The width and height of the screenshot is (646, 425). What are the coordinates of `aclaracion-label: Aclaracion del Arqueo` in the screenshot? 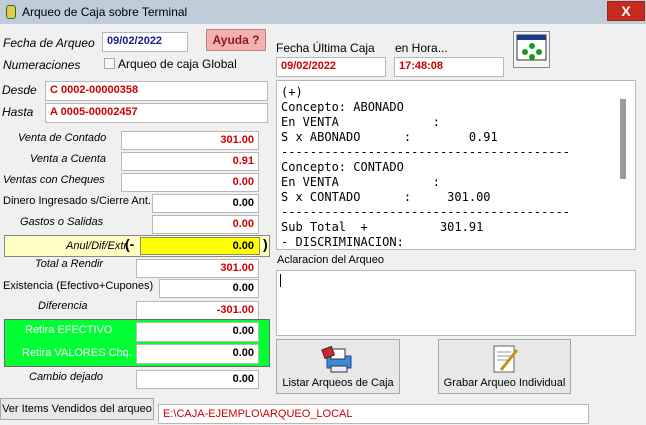 It's located at (331, 260).